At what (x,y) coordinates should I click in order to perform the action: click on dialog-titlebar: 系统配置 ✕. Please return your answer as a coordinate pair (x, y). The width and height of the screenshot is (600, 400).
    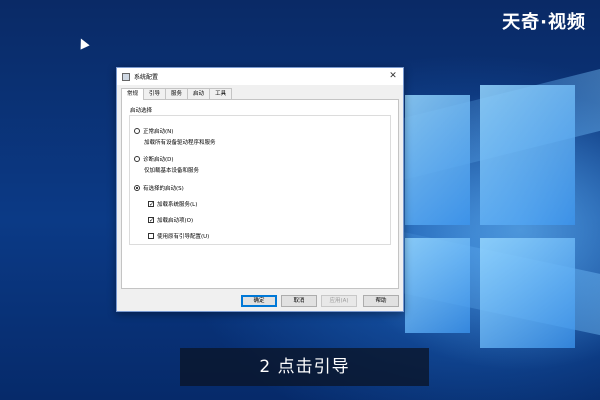
    Looking at the image, I should click on (260, 76).